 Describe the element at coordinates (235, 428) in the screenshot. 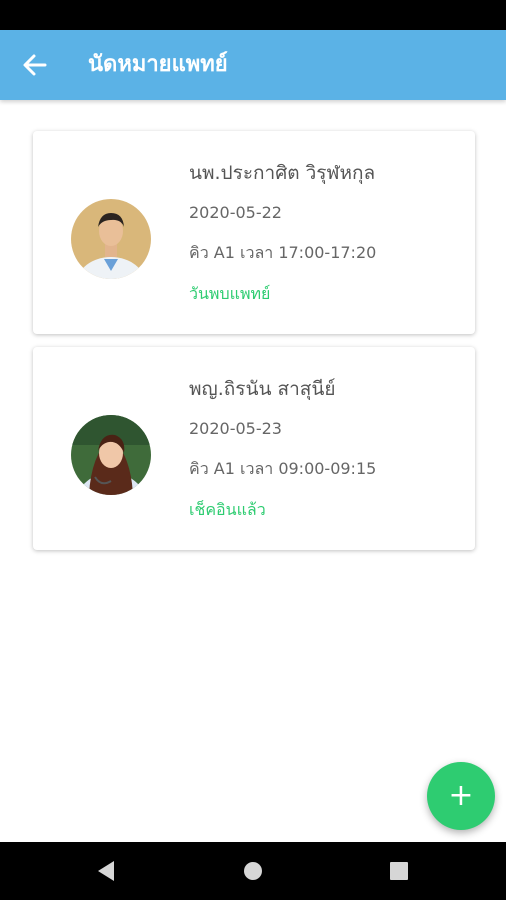

I see `appointment-date: 2020-05-23` at that location.